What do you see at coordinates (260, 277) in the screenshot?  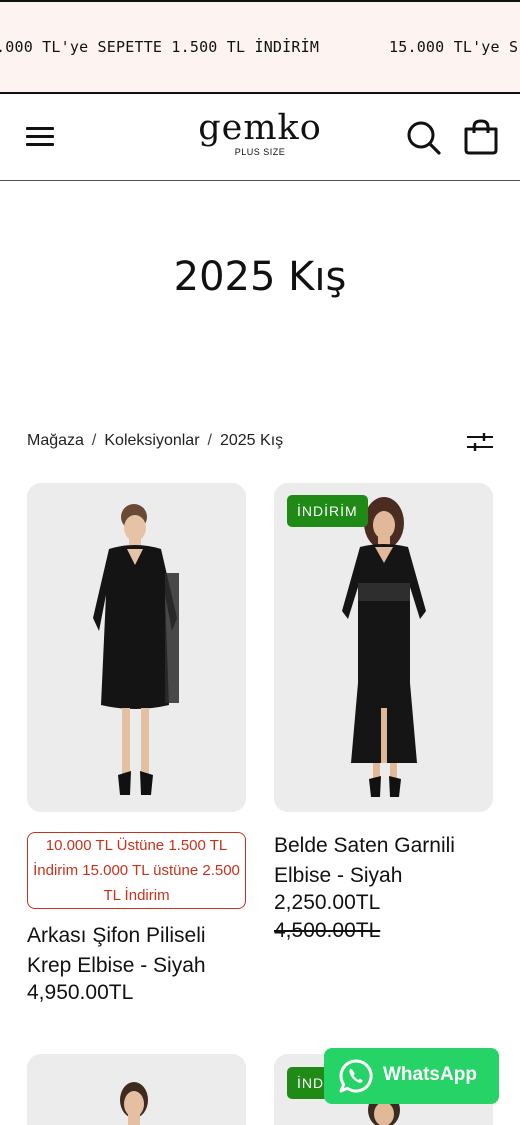 I see `page-title: 2025 Kış` at bounding box center [260, 277].